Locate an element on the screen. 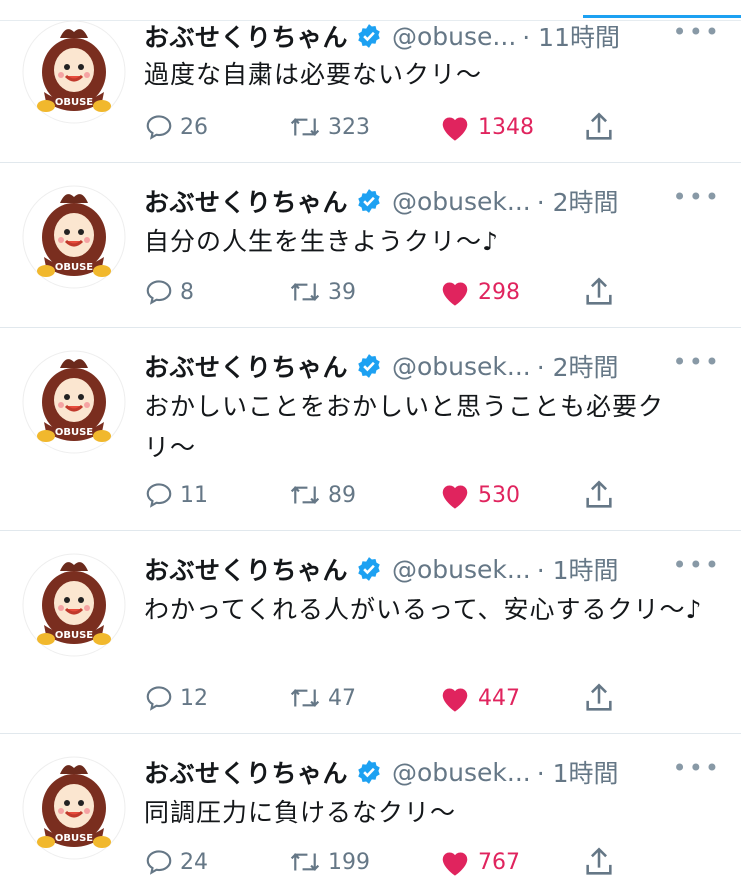 The width and height of the screenshot is (741, 893). like-button: 530 is located at coordinates (479, 495).